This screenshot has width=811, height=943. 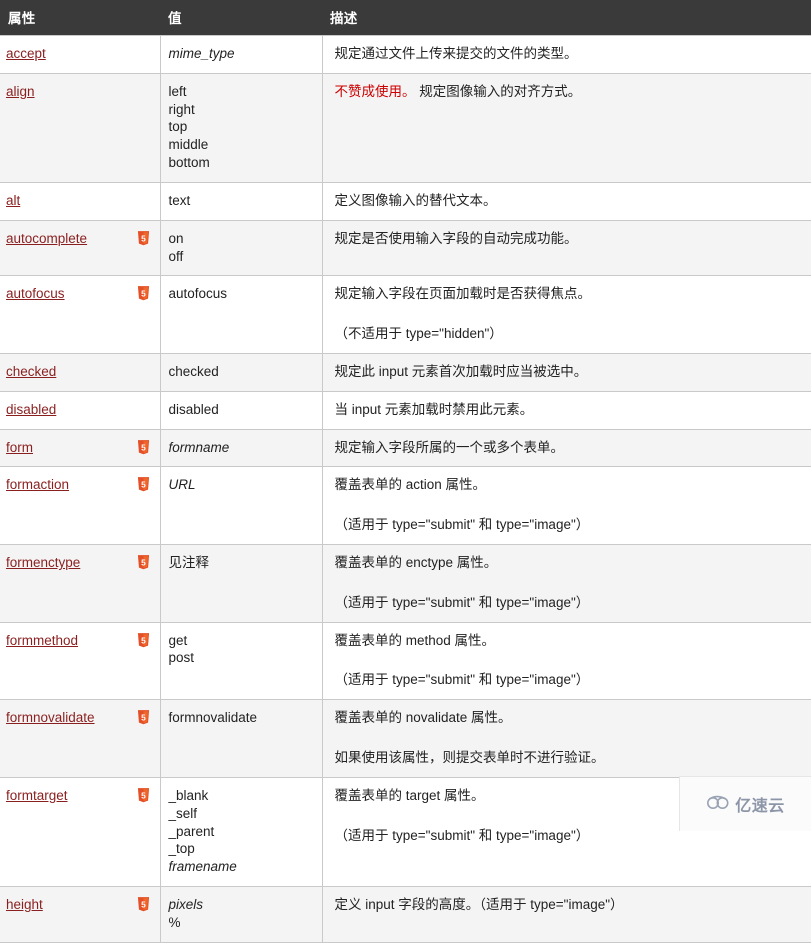 I want to click on attribute-cell: autofocus 5, so click(x=80, y=314).